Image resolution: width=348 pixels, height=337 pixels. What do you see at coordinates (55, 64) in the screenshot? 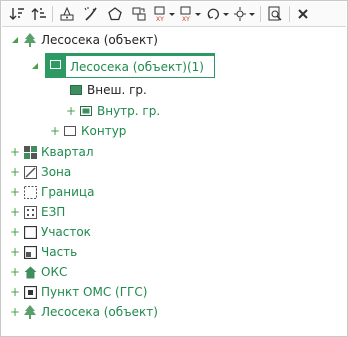
I see `rectangle-icon` at bounding box center [55, 64].